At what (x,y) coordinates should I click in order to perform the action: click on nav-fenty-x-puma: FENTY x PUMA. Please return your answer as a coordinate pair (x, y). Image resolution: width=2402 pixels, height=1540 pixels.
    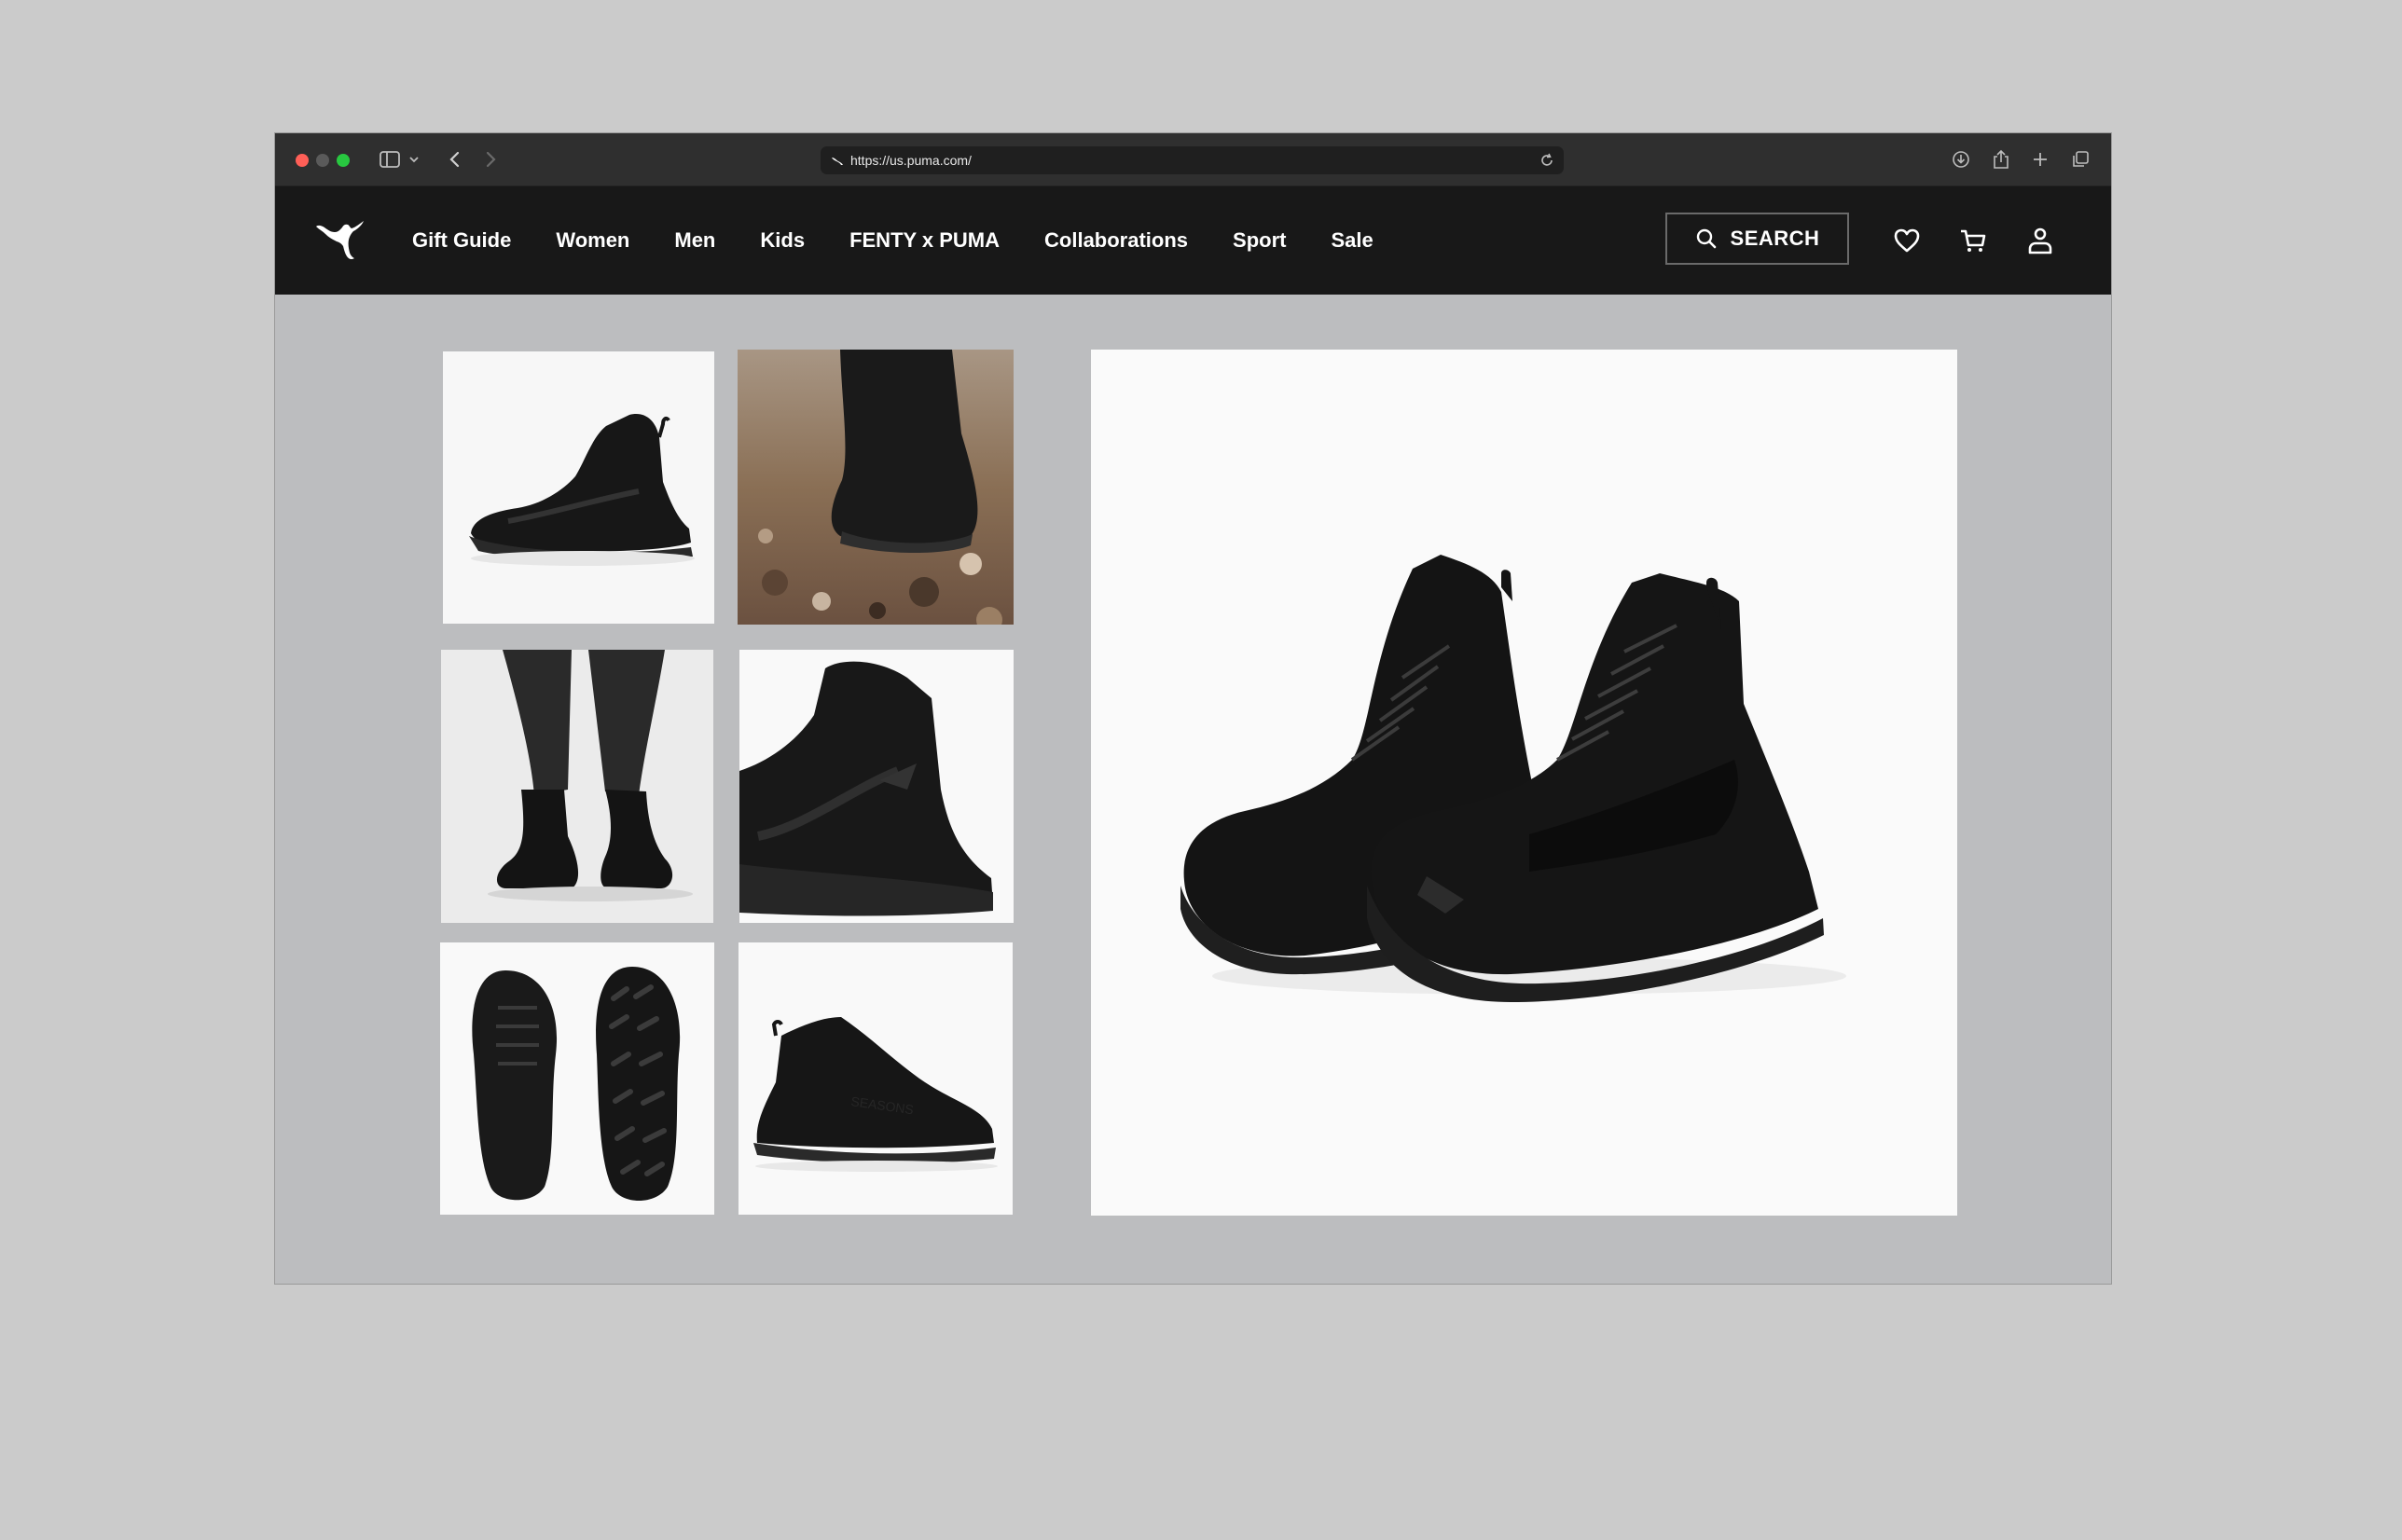
    Looking at the image, I should click on (924, 240).